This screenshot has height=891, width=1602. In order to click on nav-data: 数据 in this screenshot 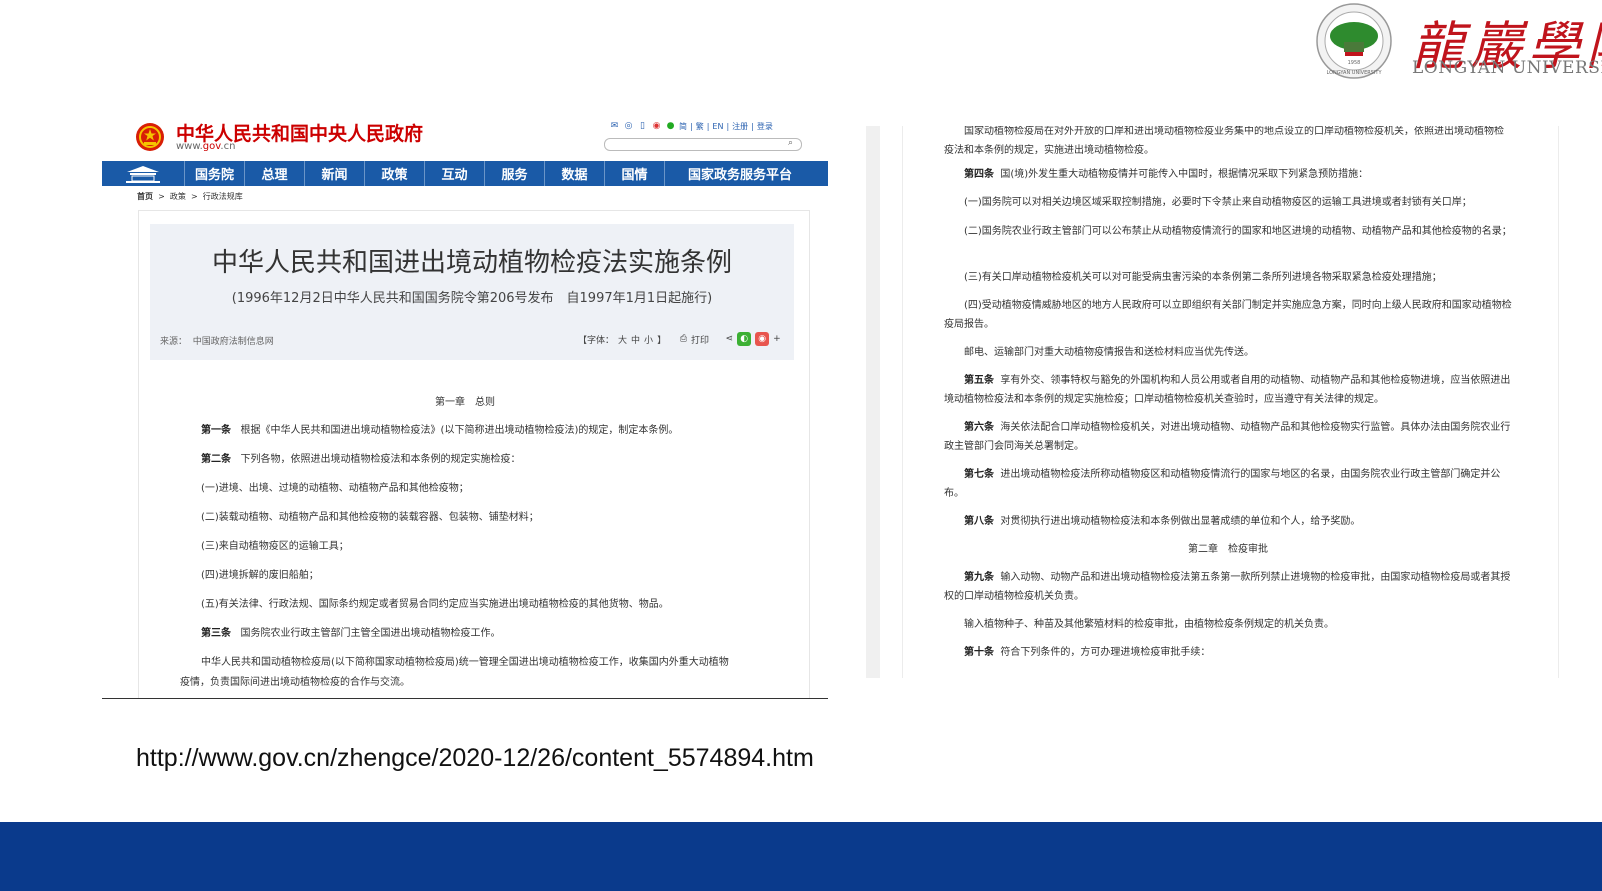, I will do `click(575, 173)`.